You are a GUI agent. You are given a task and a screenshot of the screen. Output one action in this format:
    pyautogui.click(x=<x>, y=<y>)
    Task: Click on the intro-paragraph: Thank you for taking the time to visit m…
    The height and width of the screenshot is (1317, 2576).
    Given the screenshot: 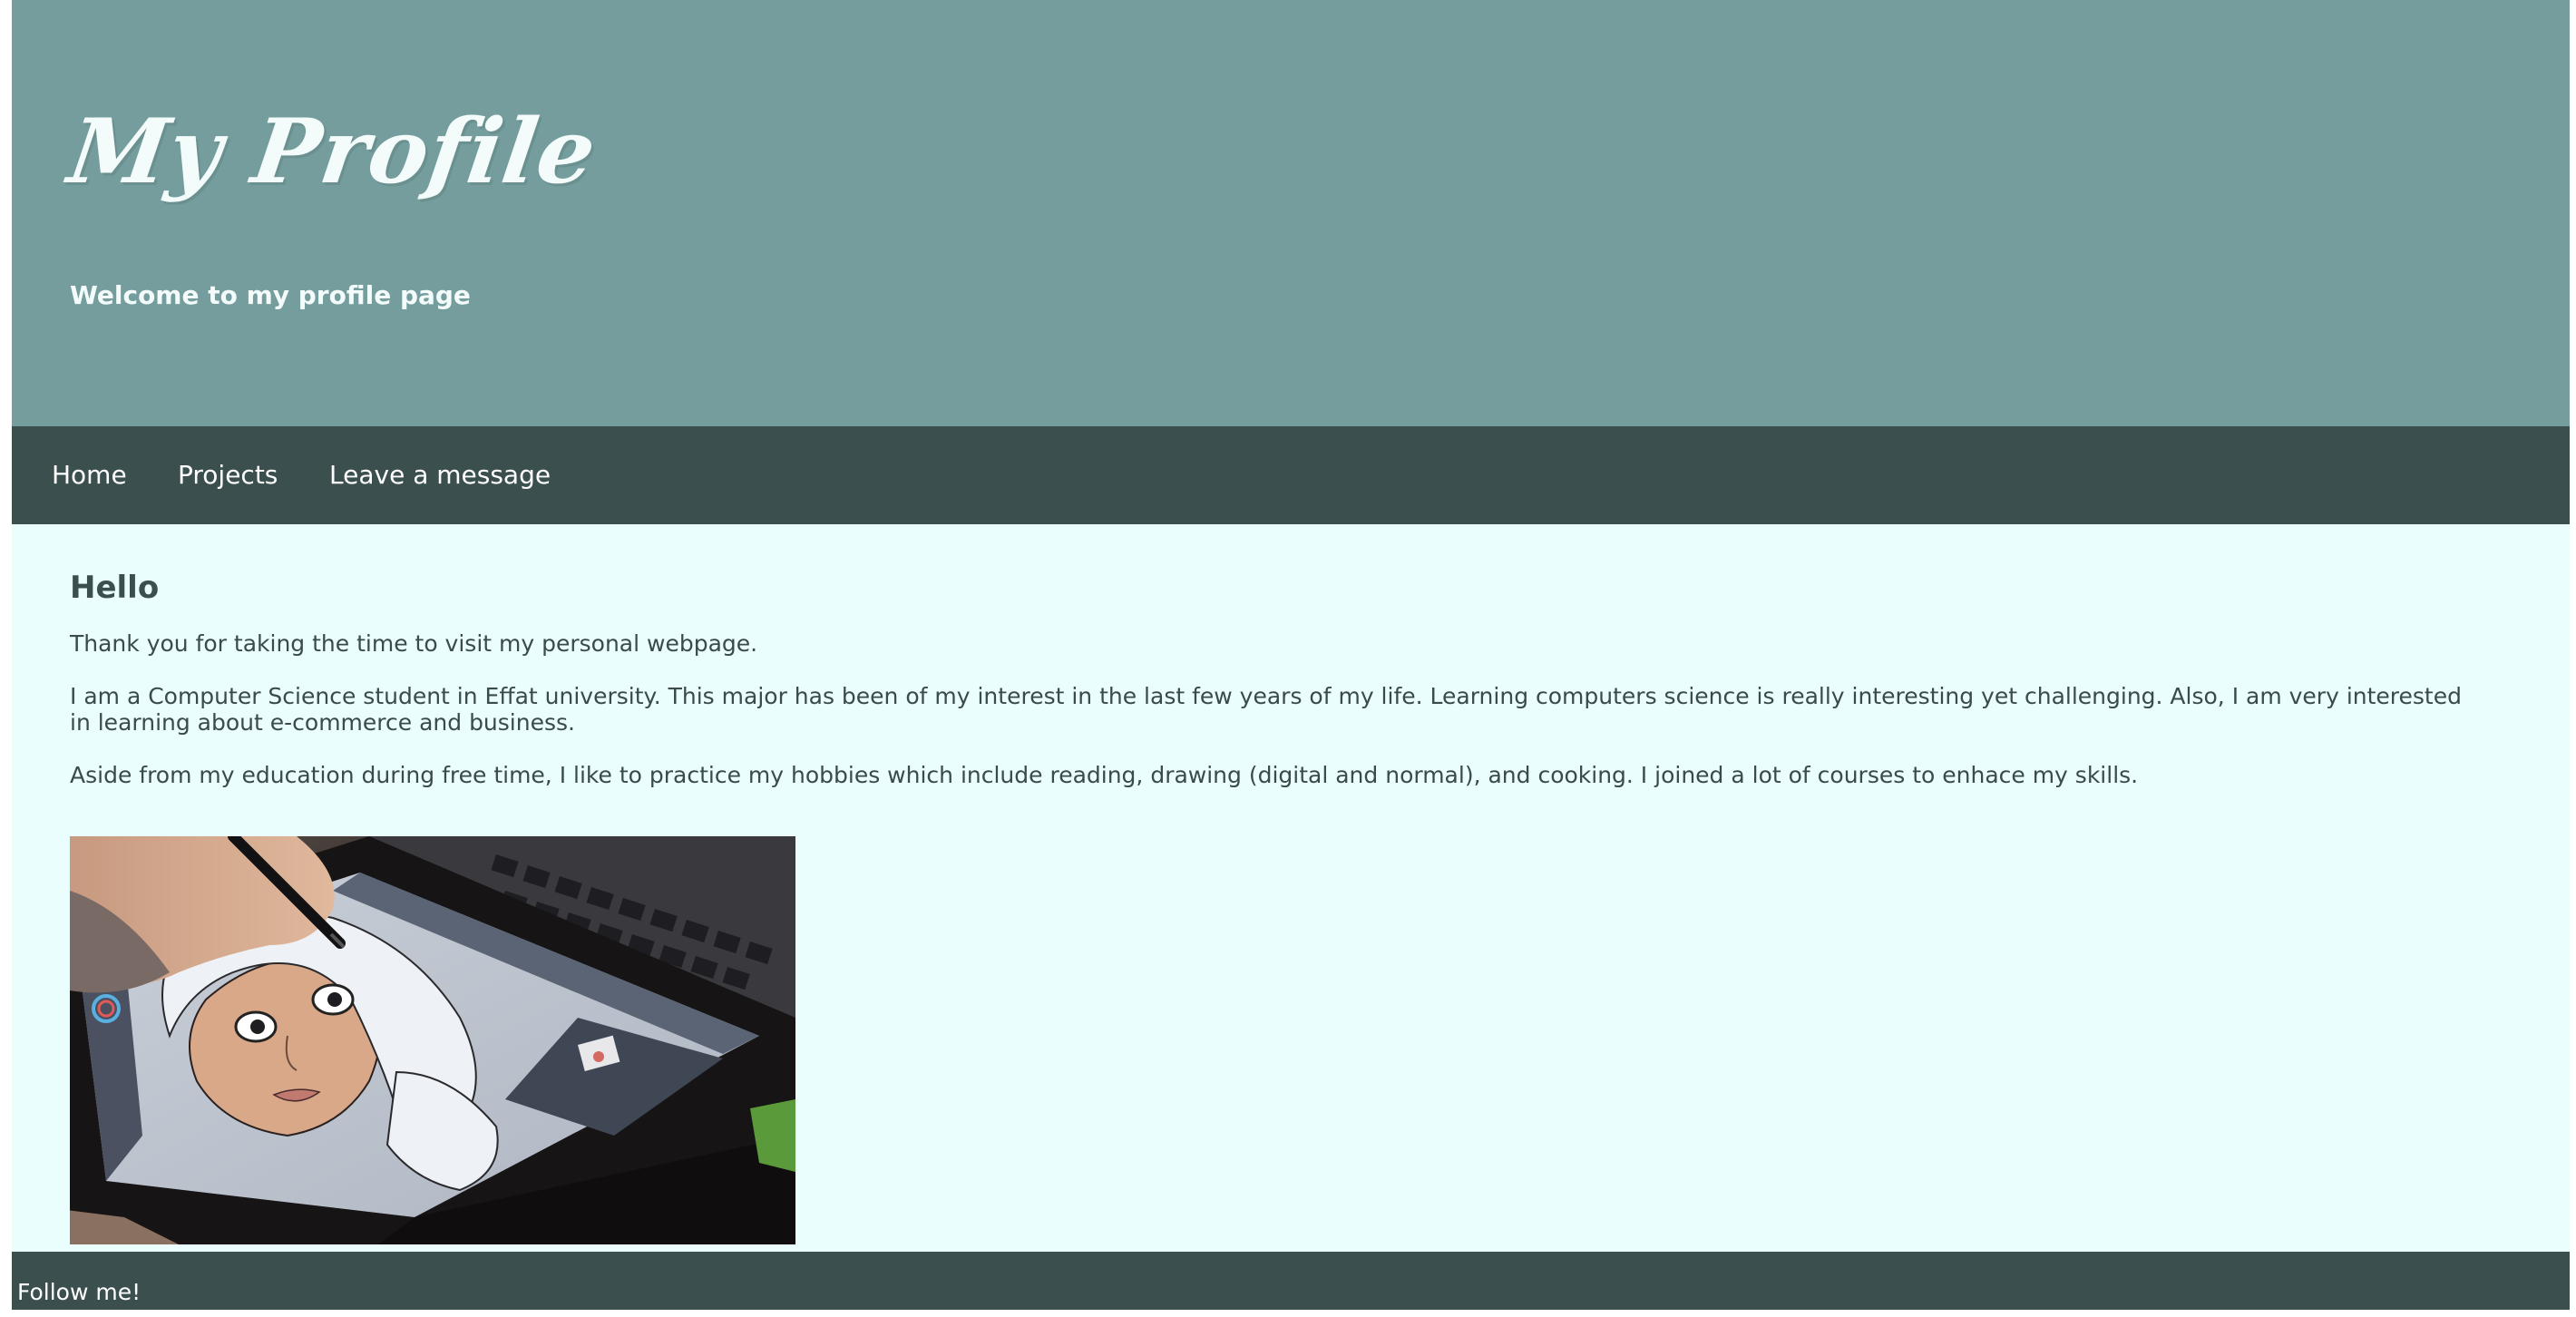 What is the action you would take?
    pyautogui.click(x=414, y=644)
    